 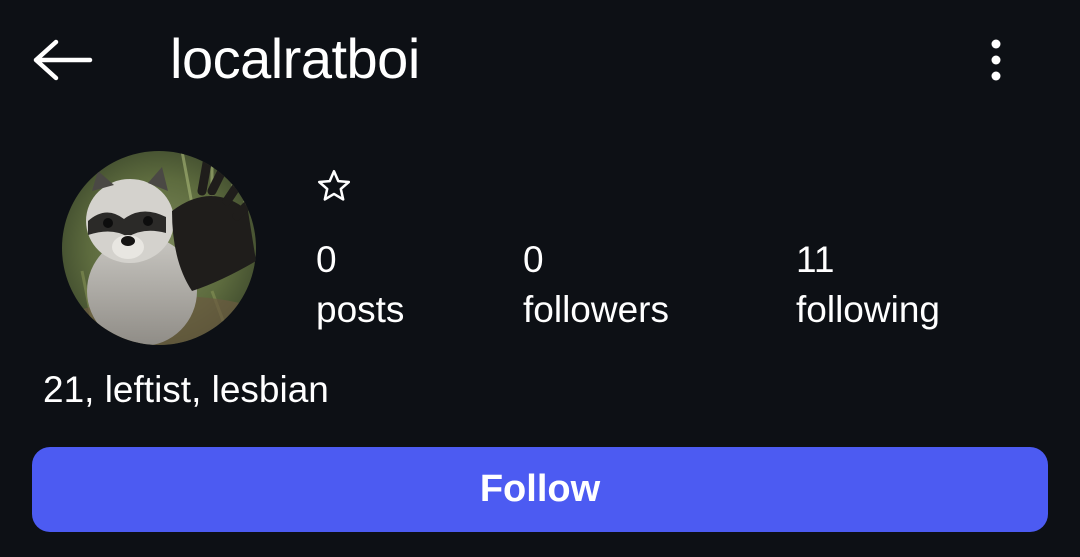 What do you see at coordinates (596, 309) in the screenshot?
I see `followers-label: followers` at bounding box center [596, 309].